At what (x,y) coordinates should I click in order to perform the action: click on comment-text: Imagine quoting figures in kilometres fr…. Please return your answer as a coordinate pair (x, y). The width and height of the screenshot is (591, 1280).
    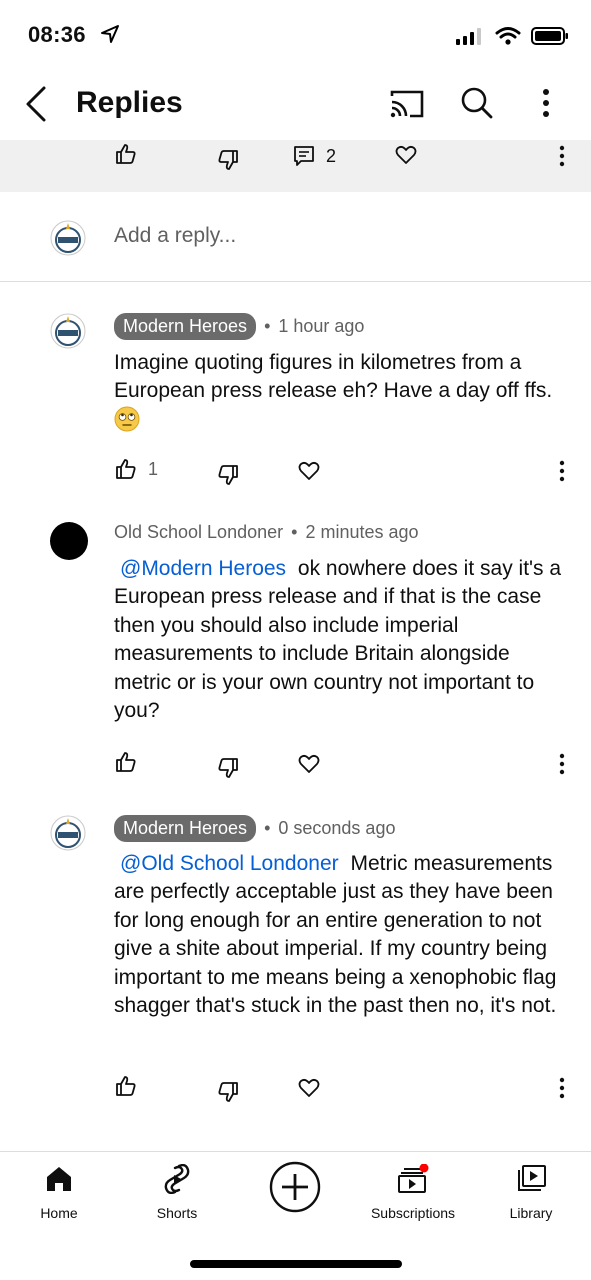
    Looking at the image, I should click on (341, 394).